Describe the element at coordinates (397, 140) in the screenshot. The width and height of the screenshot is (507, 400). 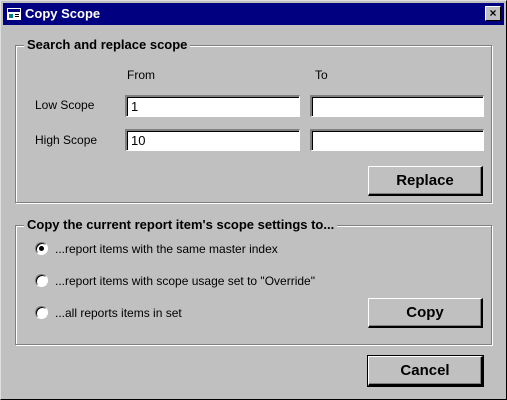
I see `high-scope-to-input` at that location.